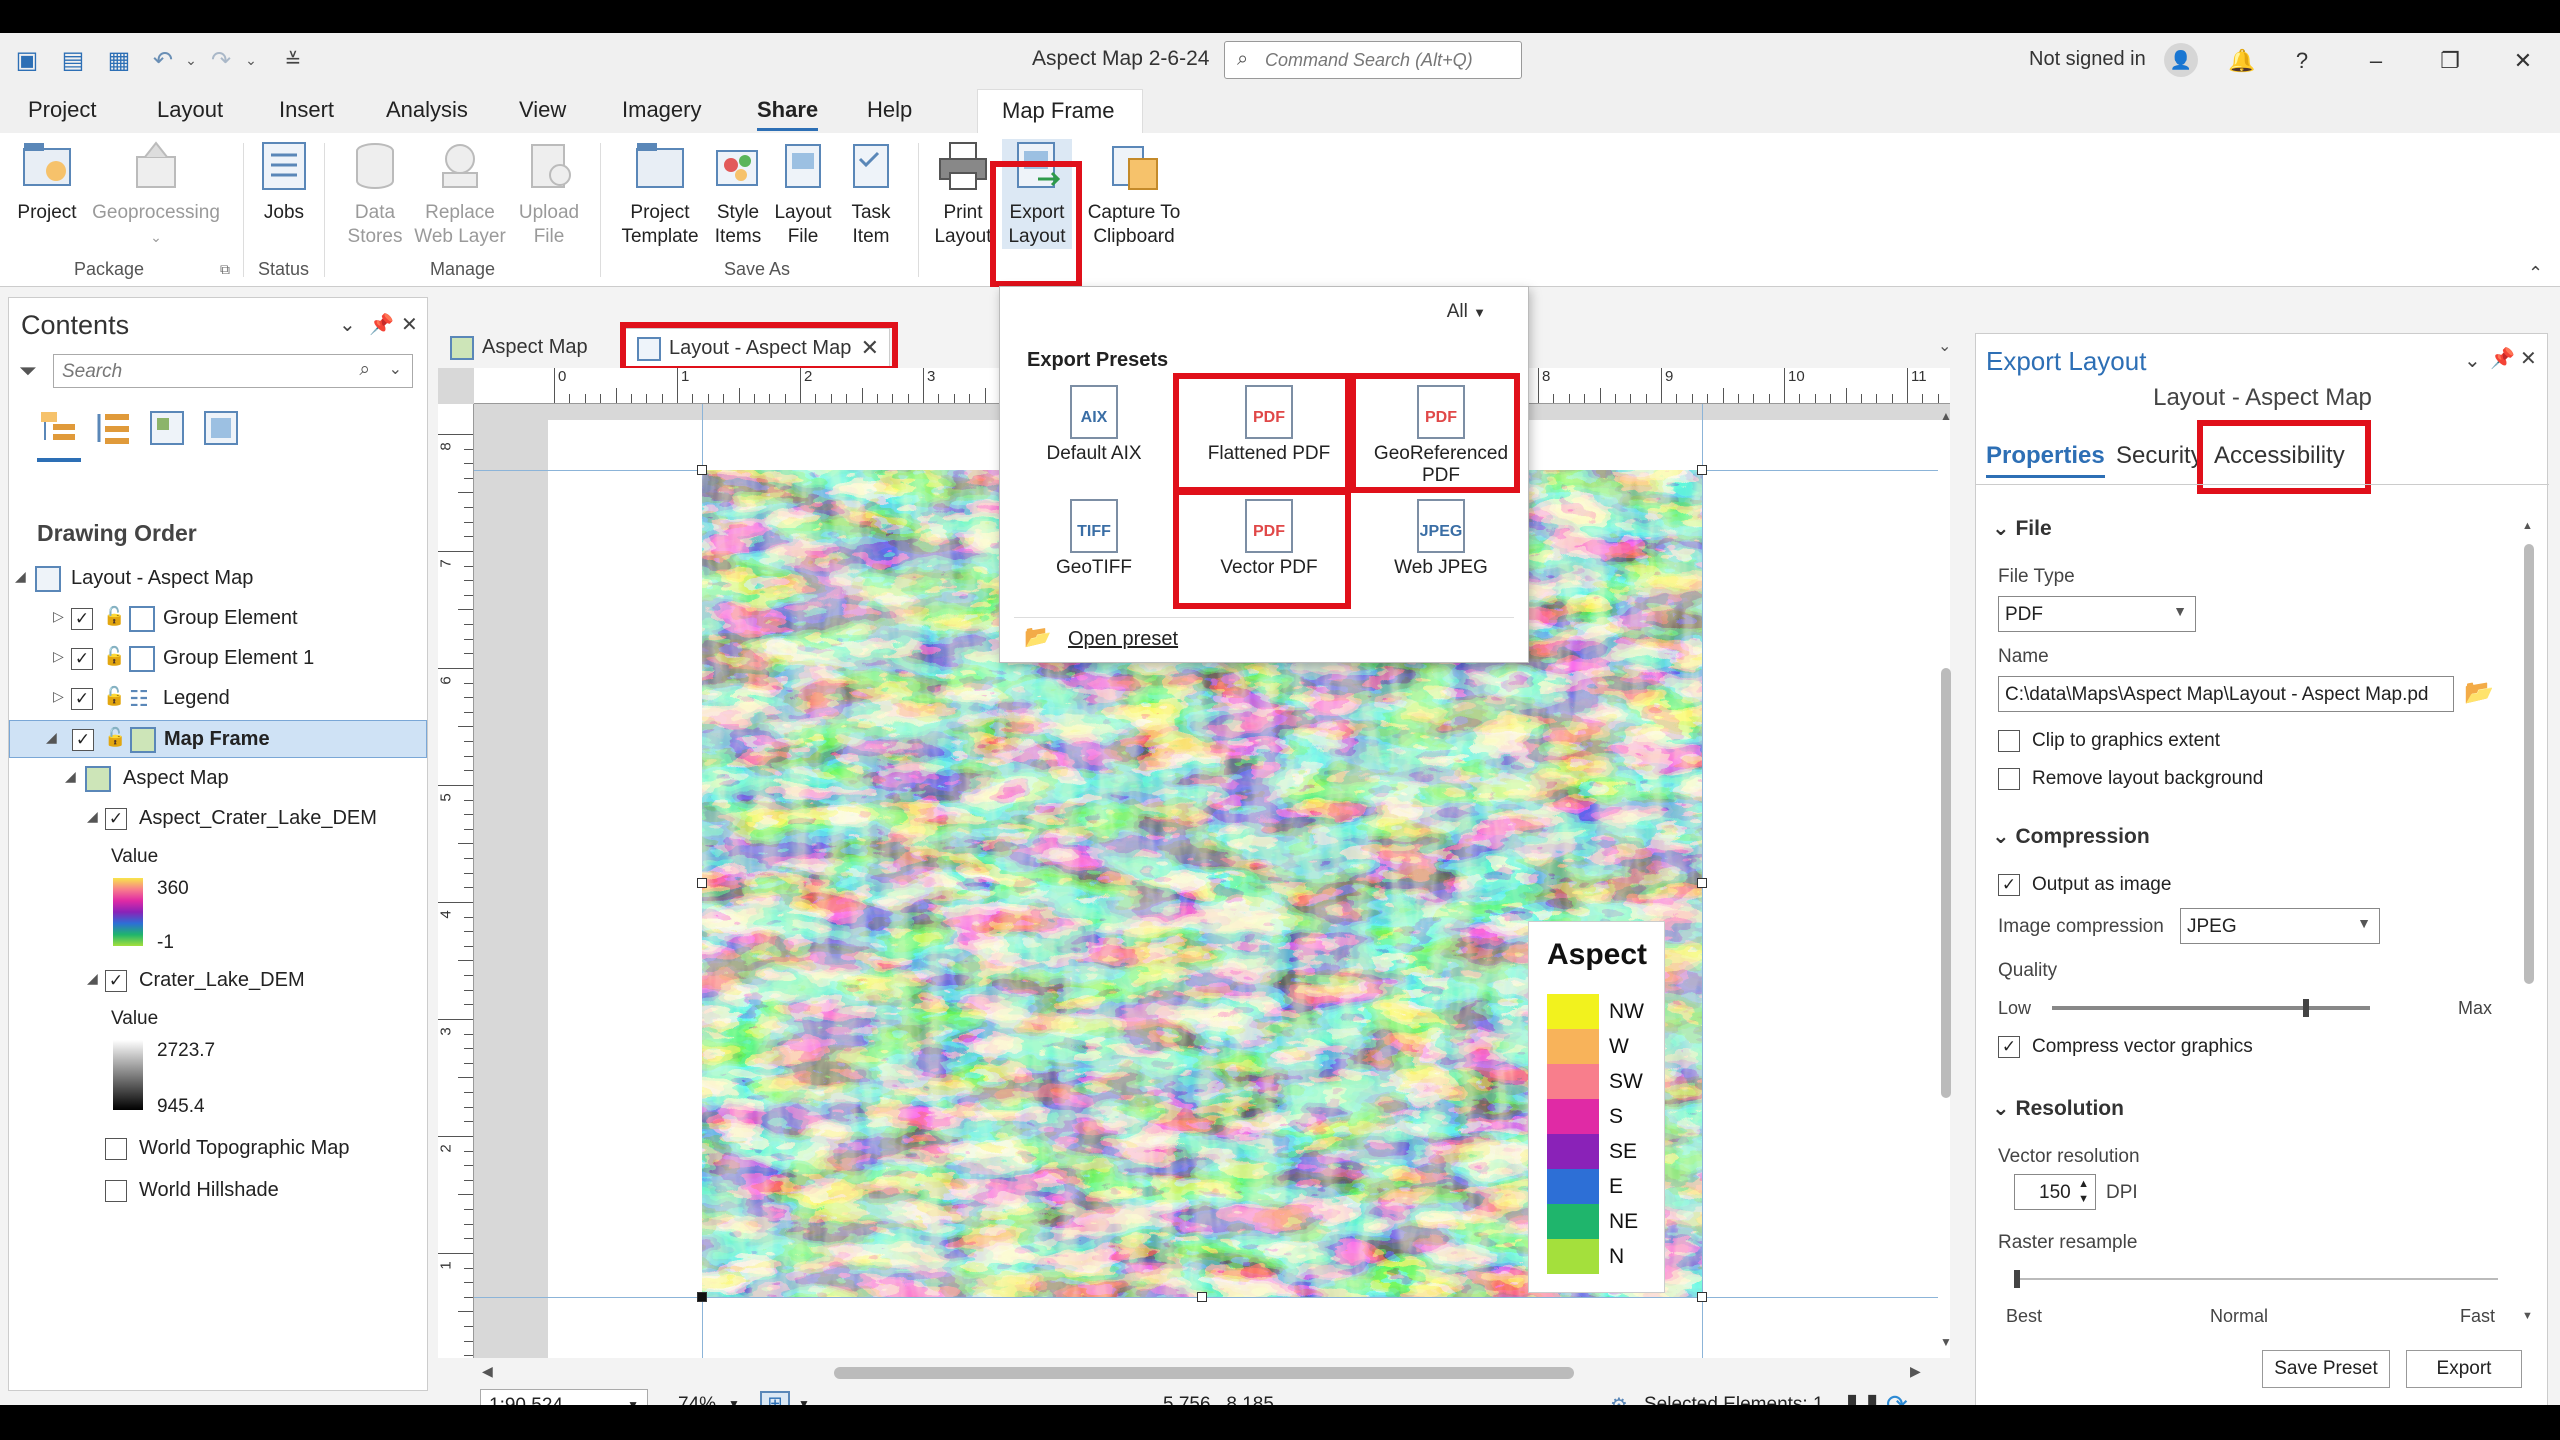  I want to click on tree-item-group-element-1: ▷ ✓ 🔓 Group Element 1, so click(218, 659).